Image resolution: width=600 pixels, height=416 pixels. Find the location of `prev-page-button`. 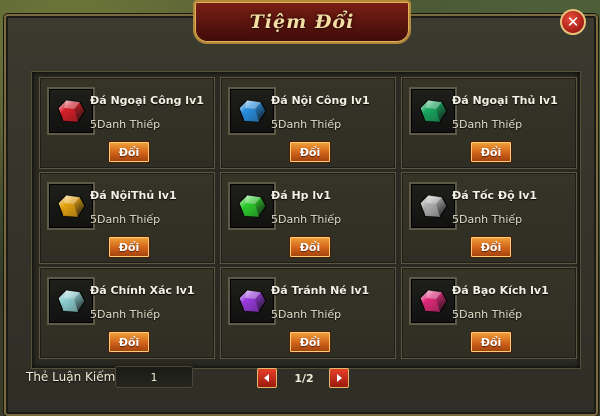

prev-page-button is located at coordinates (267, 378).